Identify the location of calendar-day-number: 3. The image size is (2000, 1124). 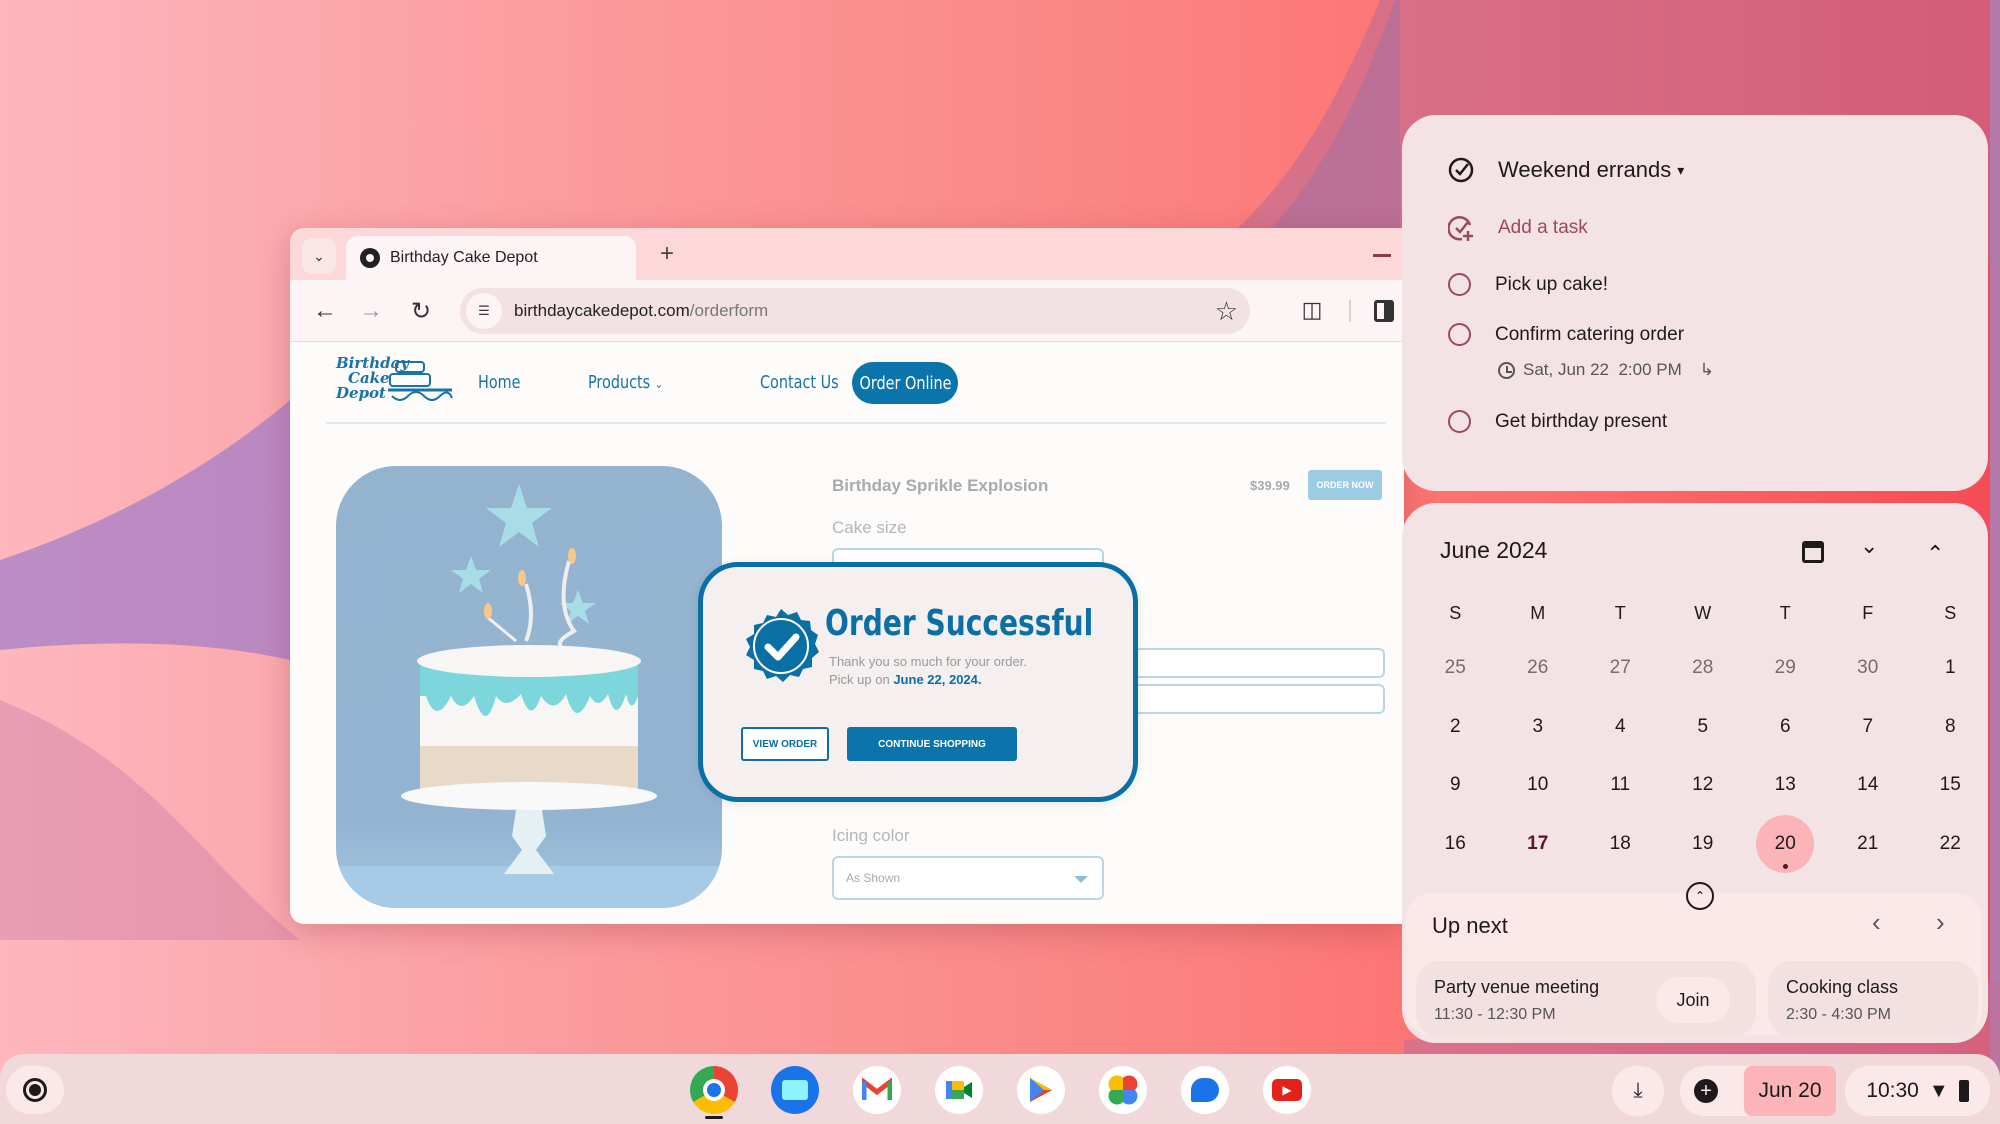
(1538, 726).